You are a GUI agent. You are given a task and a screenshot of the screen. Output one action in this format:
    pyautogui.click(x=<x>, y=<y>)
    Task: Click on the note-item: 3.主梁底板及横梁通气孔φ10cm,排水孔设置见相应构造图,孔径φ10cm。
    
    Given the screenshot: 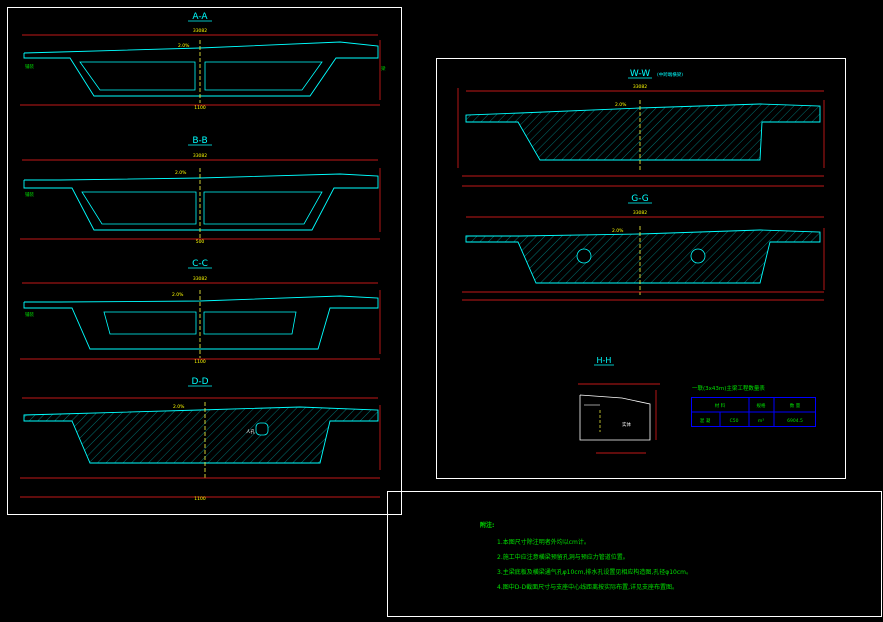 What is the action you would take?
    pyautogui.click(x=595, y=572)
    